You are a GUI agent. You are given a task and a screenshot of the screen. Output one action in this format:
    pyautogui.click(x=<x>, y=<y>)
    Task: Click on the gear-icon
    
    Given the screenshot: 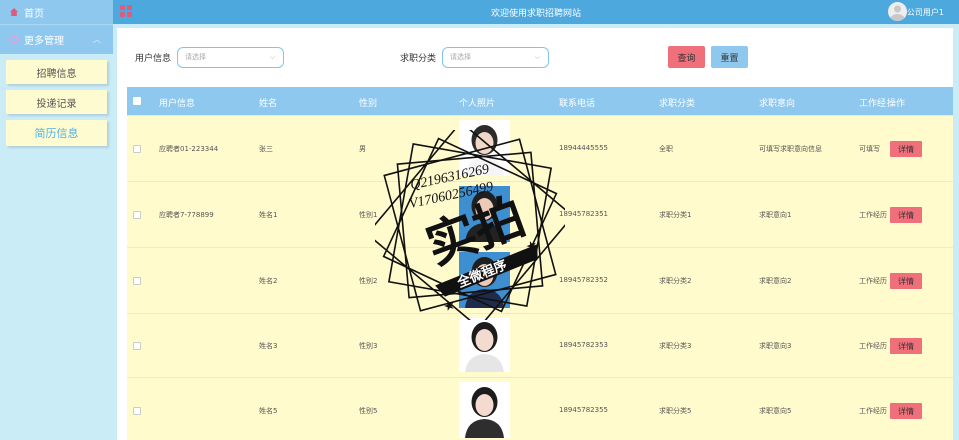 What is the action you would take?
    pyautogui.click(x=14, y=39)
    